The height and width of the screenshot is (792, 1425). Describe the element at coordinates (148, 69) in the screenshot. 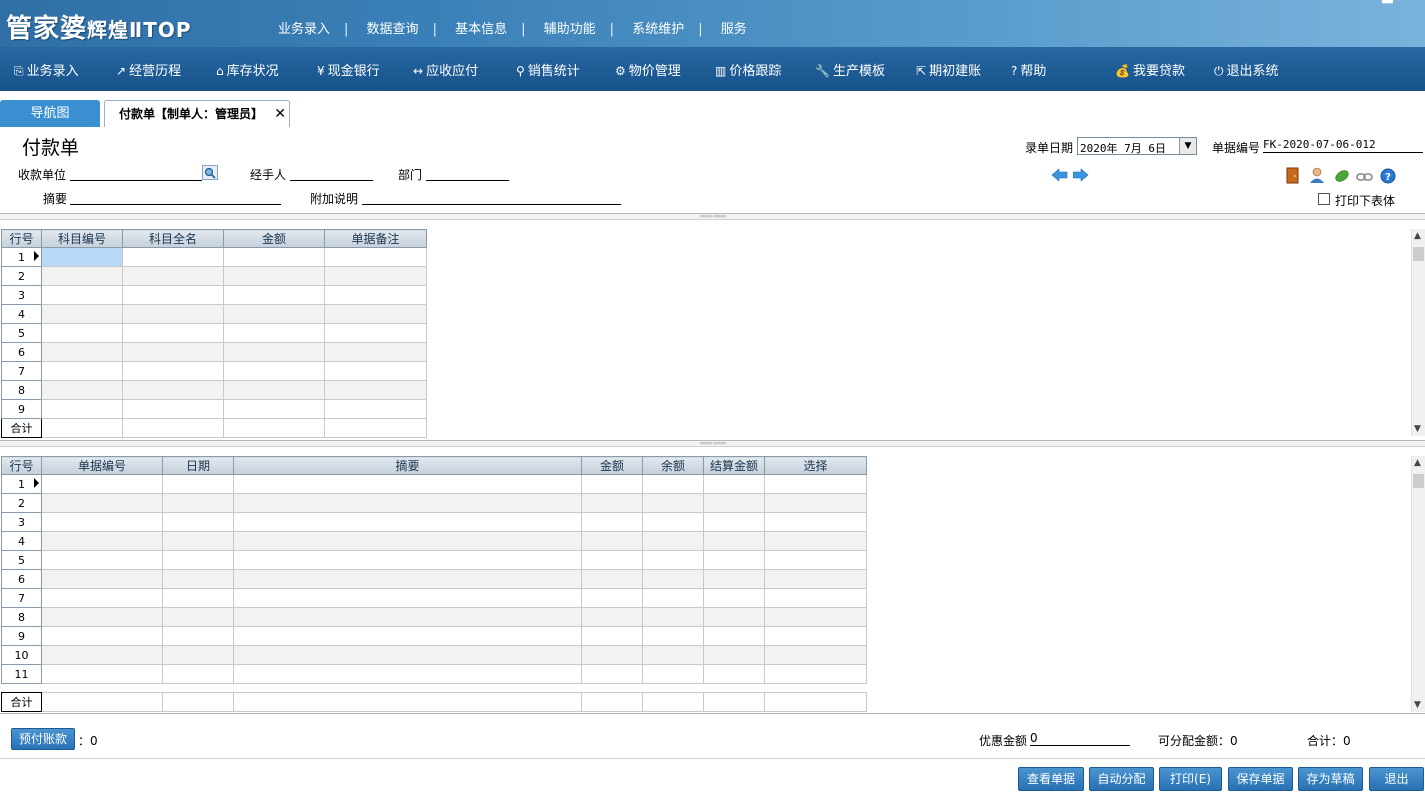

I see `toolbar-business-history: ↗ 经营历程` at that location.